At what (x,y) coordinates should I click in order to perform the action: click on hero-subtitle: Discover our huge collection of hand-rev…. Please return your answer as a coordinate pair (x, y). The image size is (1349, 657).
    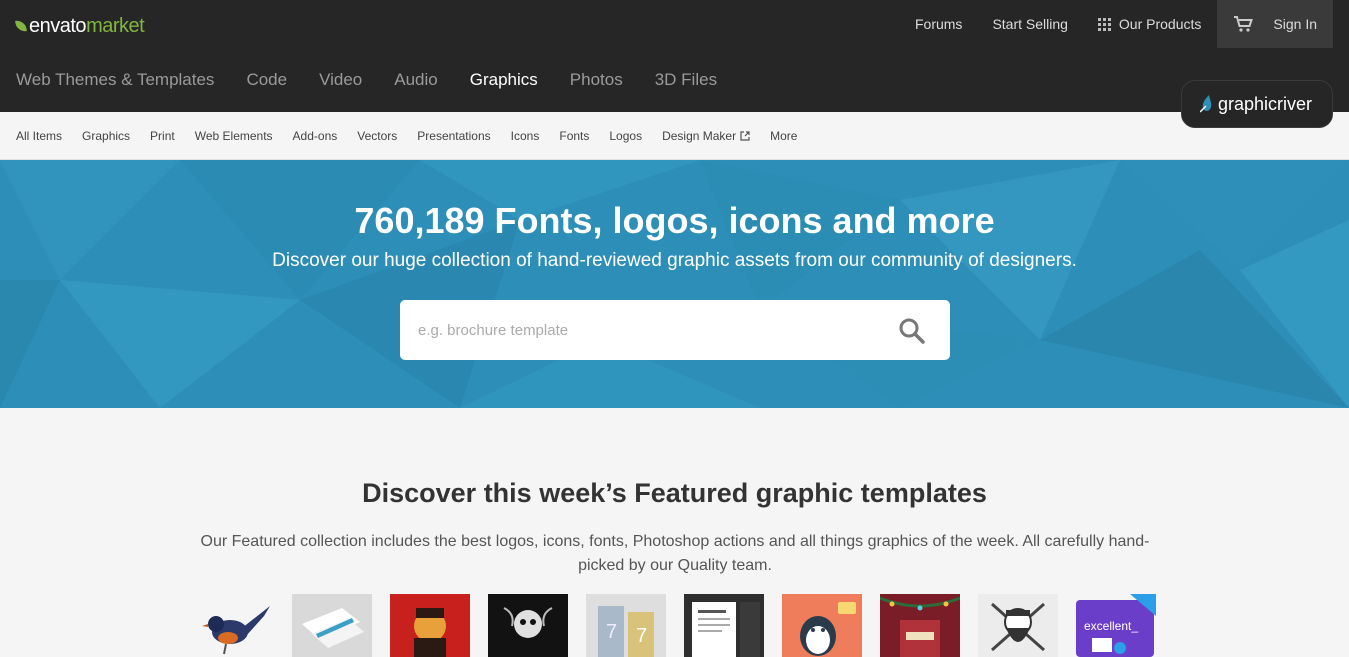
    Looking at the image, I should click on (674, 260).